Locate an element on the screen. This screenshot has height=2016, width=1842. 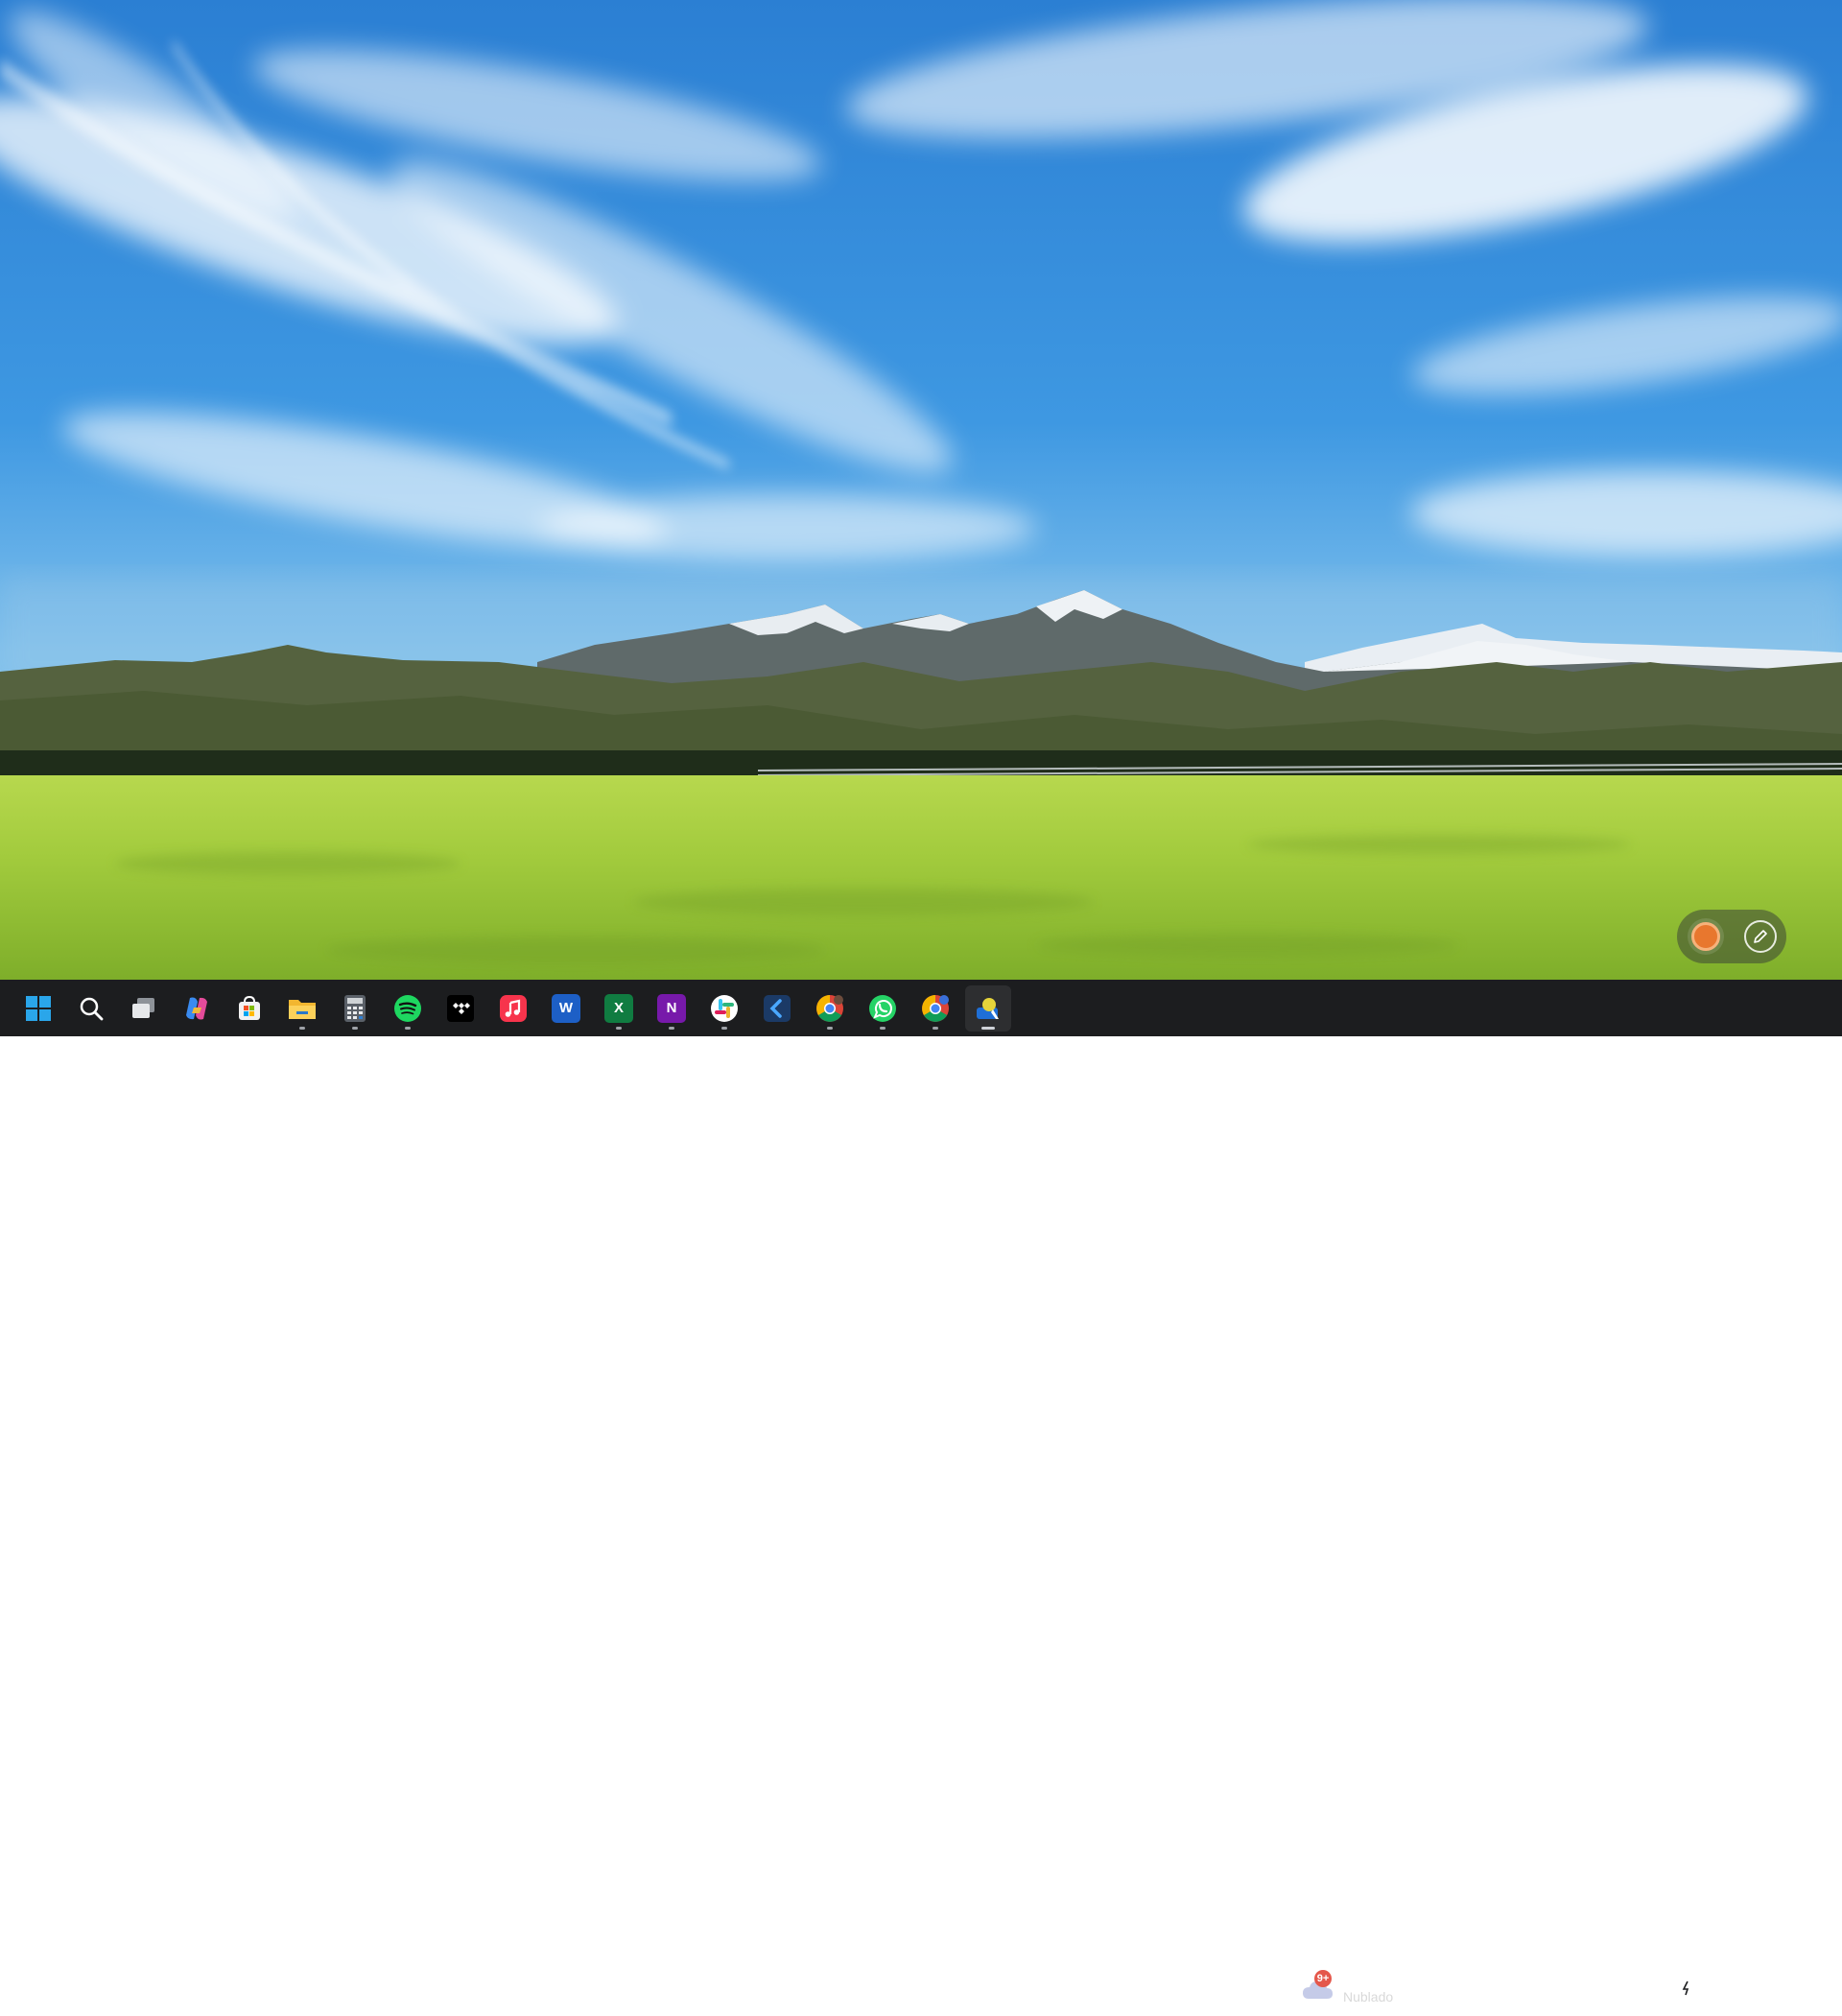
snipping-app-button is located at coordinates (988, 1008).